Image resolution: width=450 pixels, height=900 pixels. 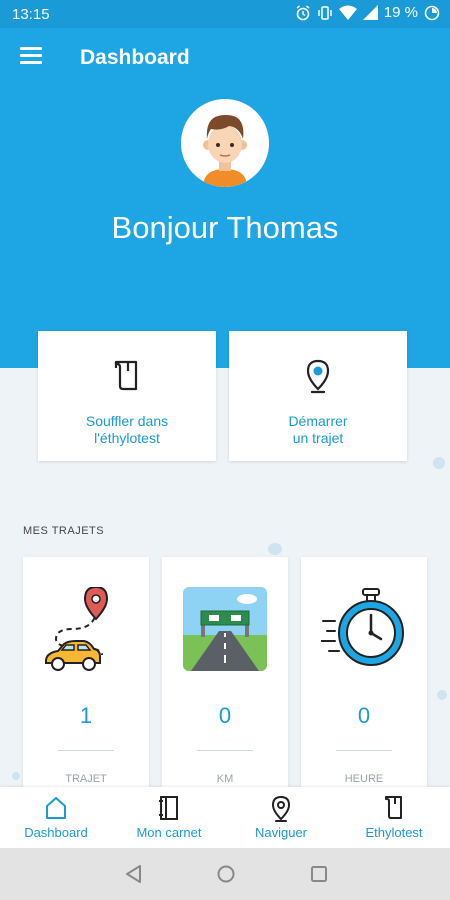 What do you see at coordinates (319, 874) in the screenshot?
I see `recents-icon` at bounding box center [319, 874].